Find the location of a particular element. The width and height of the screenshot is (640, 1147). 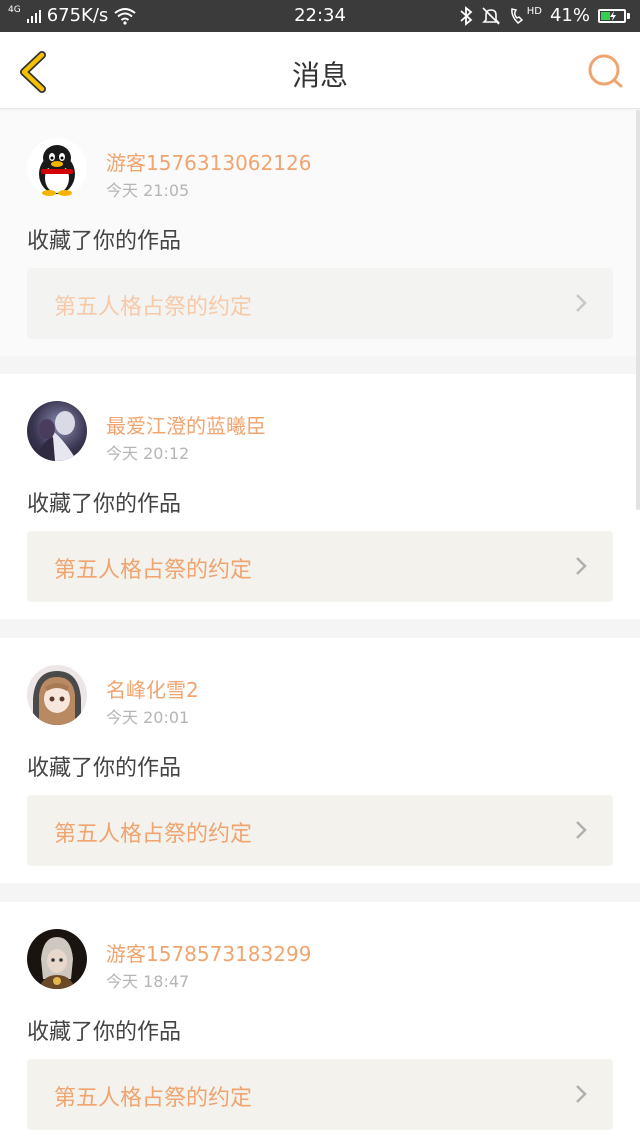

search-button is located at coordinates (606, 72).